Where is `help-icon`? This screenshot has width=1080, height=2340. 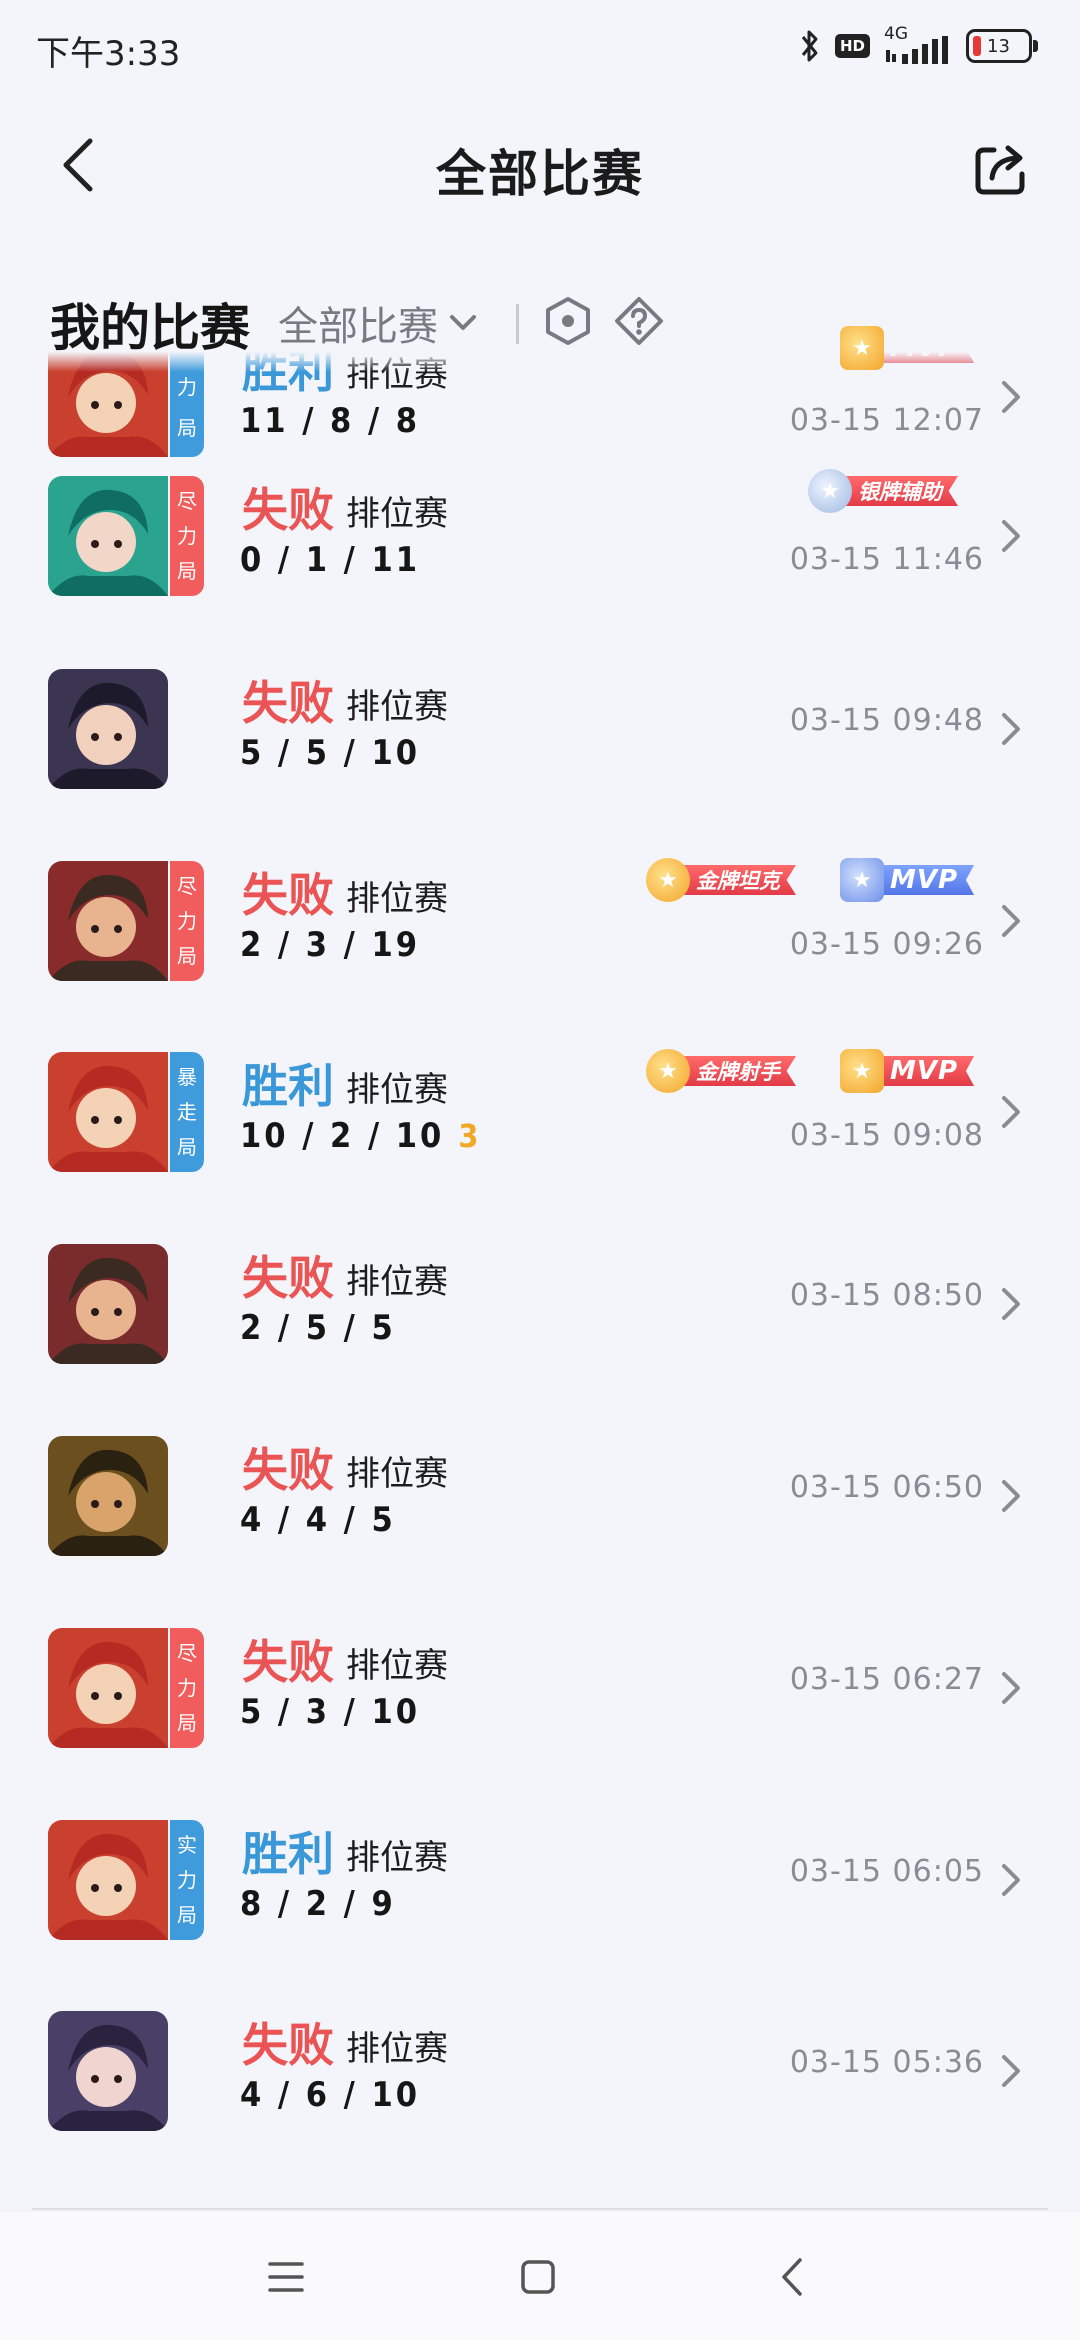 help-icon is located at coordinates (639, 321).